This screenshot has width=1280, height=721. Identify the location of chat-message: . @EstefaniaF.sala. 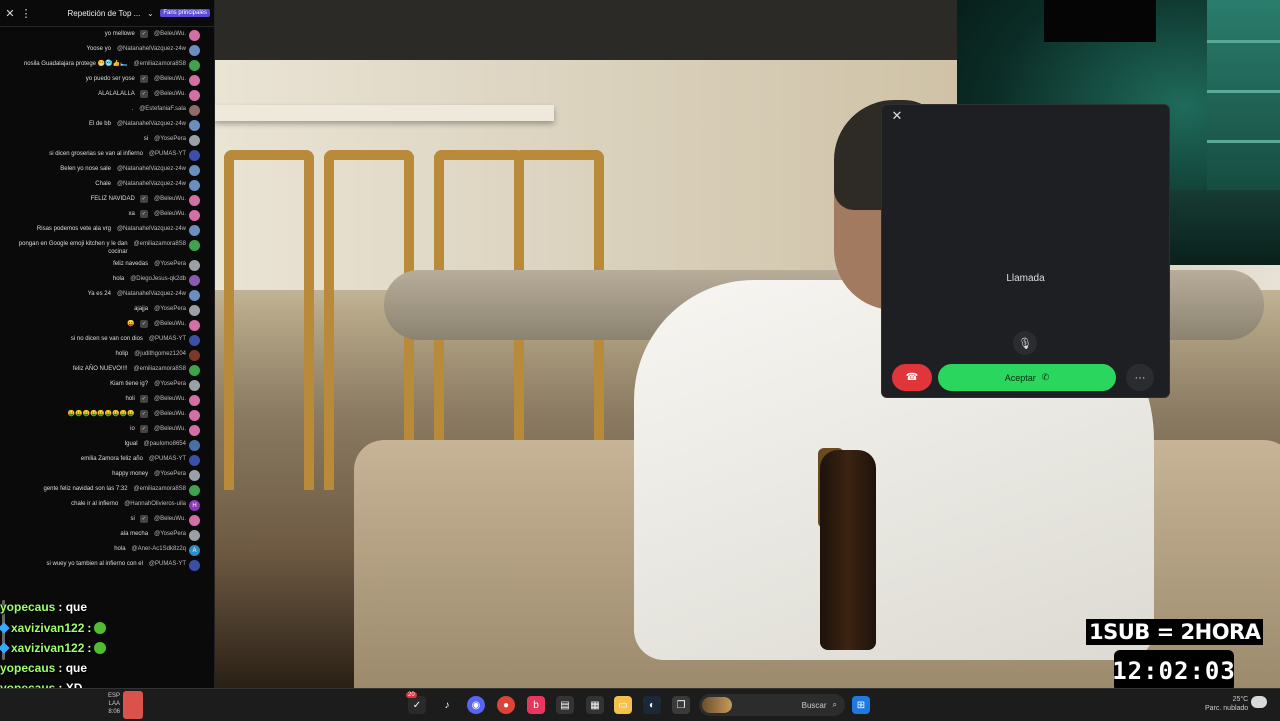
(105, 110).